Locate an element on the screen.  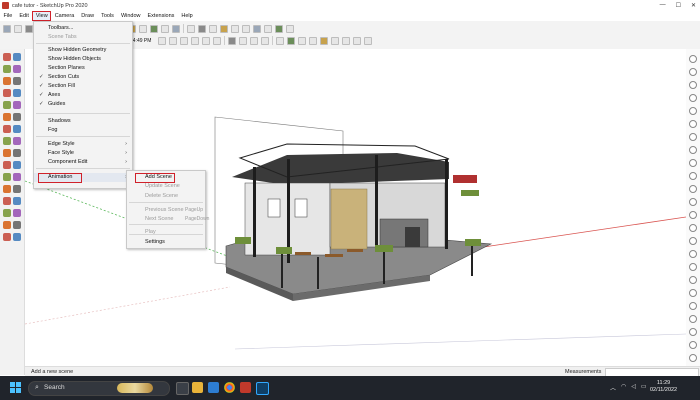
view-menu-item-edge-style: Edge Style › is located at coordinates (83, 144).